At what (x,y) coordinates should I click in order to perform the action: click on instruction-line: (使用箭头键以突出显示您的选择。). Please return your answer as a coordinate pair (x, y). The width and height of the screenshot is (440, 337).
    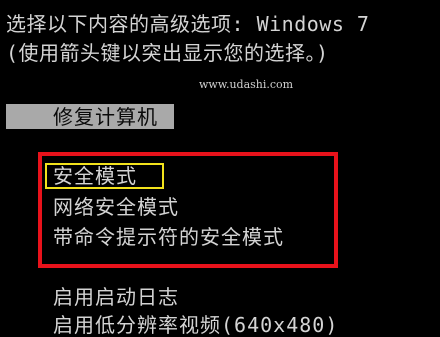
    Looking at the image, I should click on (167, 53).